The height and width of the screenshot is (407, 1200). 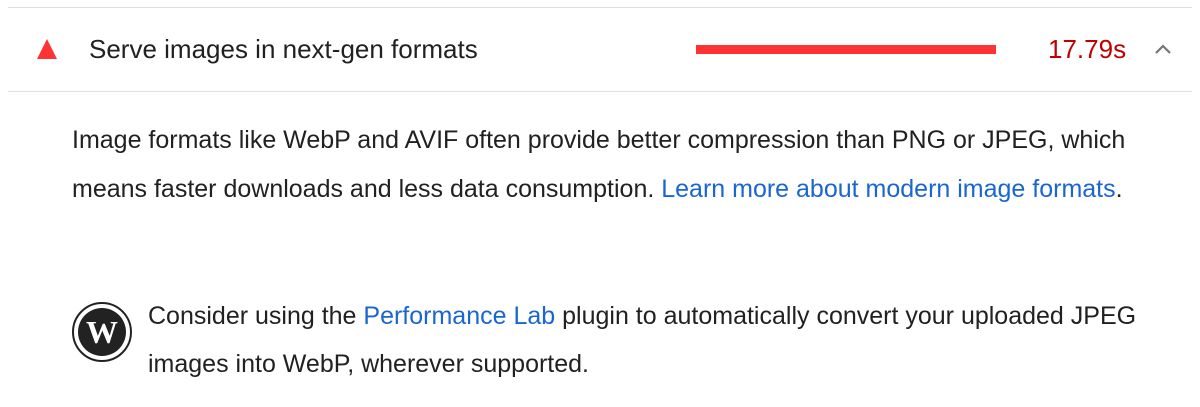 What do you see at coordinates (888, 189) in the screenshot?
I see `learn-more-link: Learn more about modern image formats` at bounding box center [888, 189].